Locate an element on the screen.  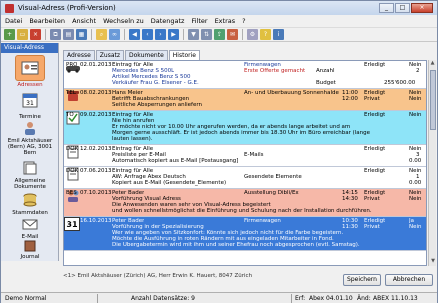
next-record-icon: › is located at coordinates (160, 34).